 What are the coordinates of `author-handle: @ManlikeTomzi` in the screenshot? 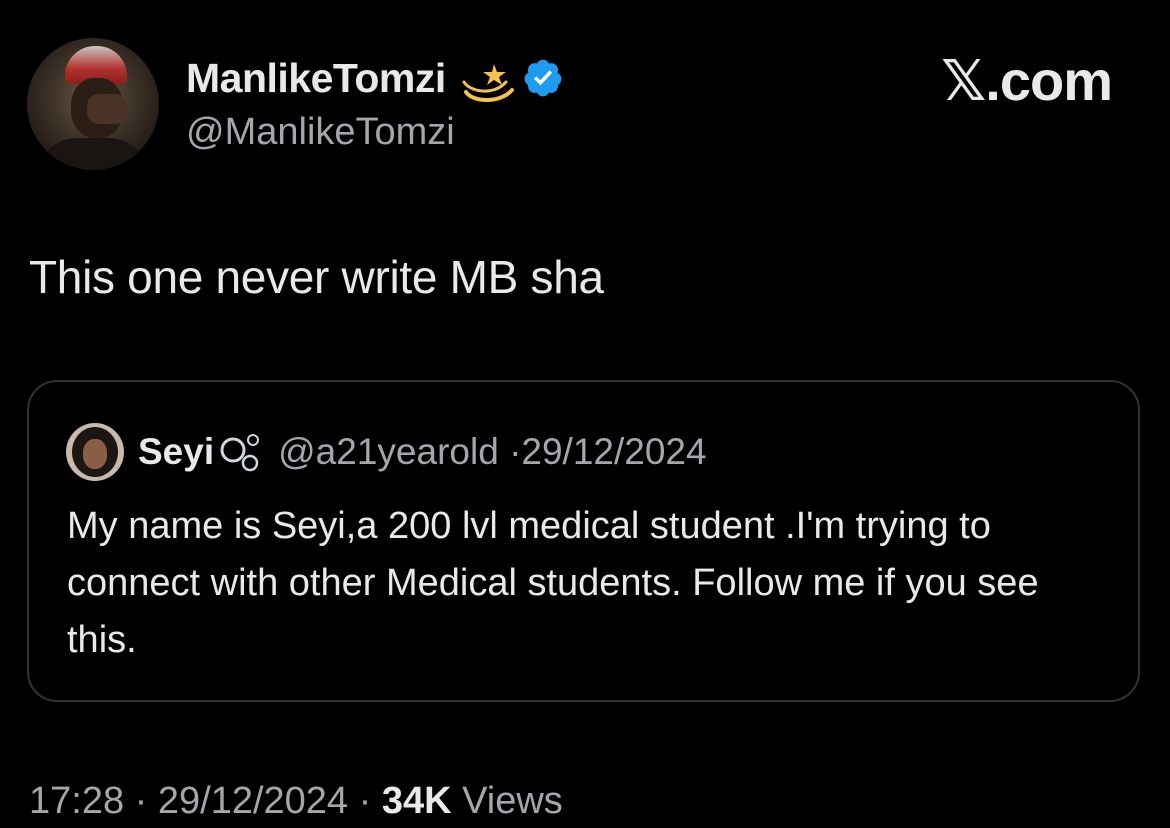 It's located at (320, 132).